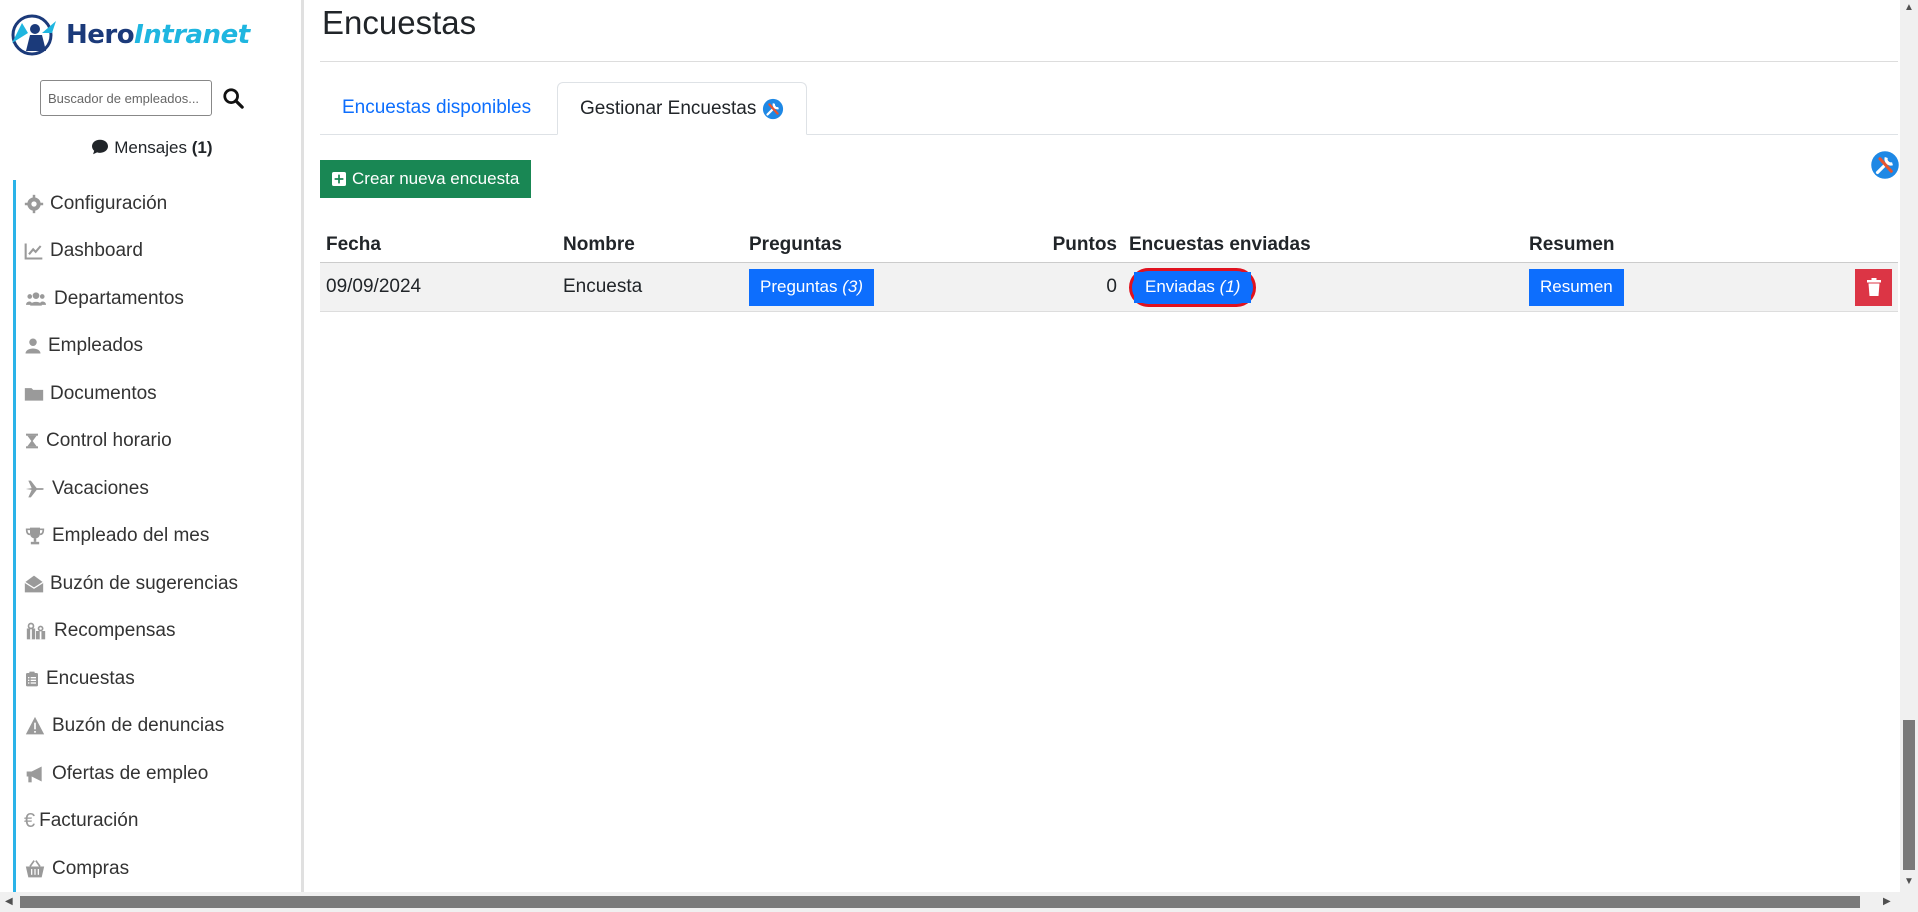 Image resolution: width=1918 pixels, height=912 pixels. Describe the element at coordinates (157, 251) in the screenshot. I see `sidebar-item-dashboard: Dashboard` at that location.